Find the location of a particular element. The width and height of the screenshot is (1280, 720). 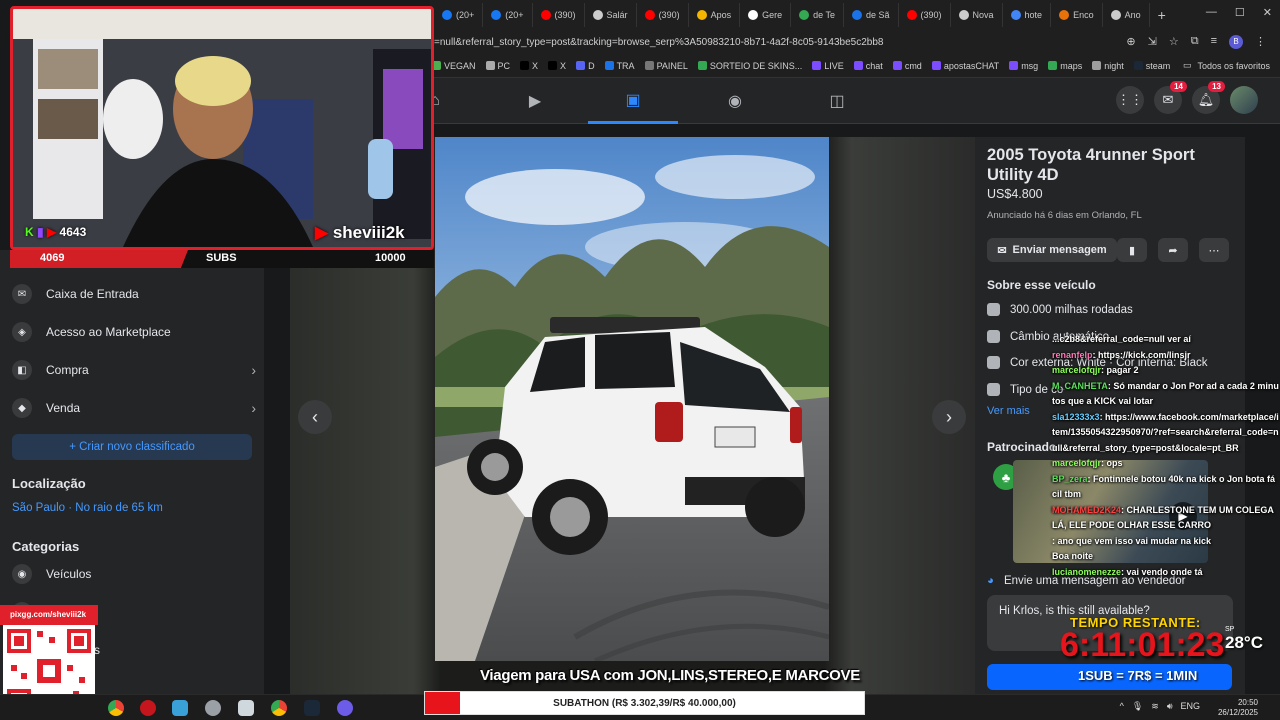

browser-tab: Ano is located at coordinates (1126, 15).